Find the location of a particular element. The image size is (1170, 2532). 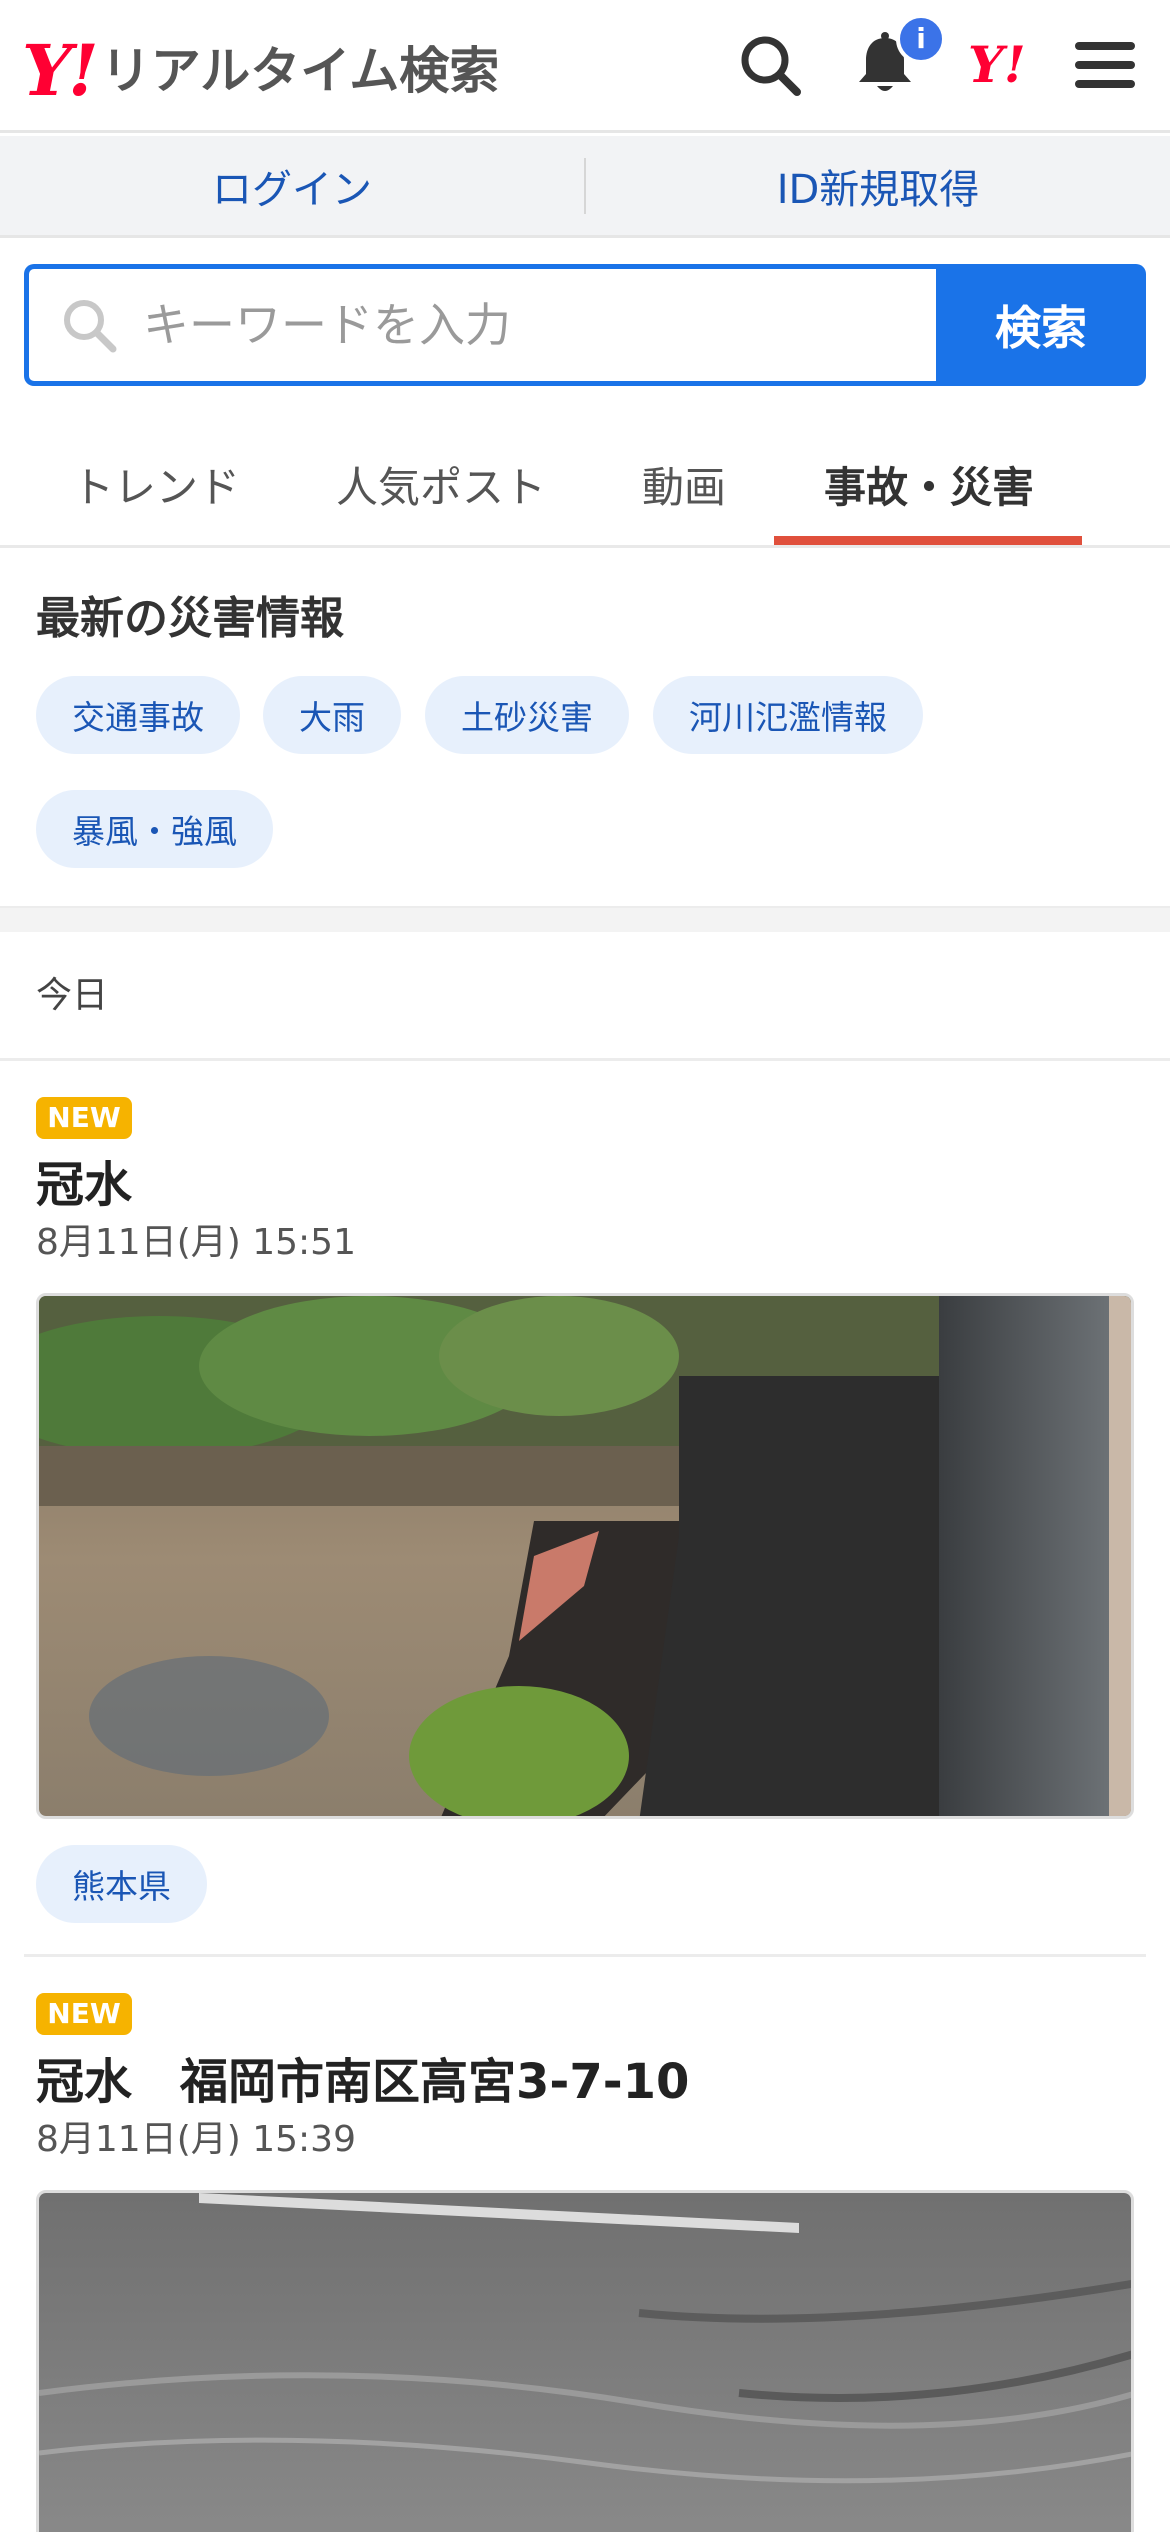

logo-mark: Y! is located at coordinates (60, 70).